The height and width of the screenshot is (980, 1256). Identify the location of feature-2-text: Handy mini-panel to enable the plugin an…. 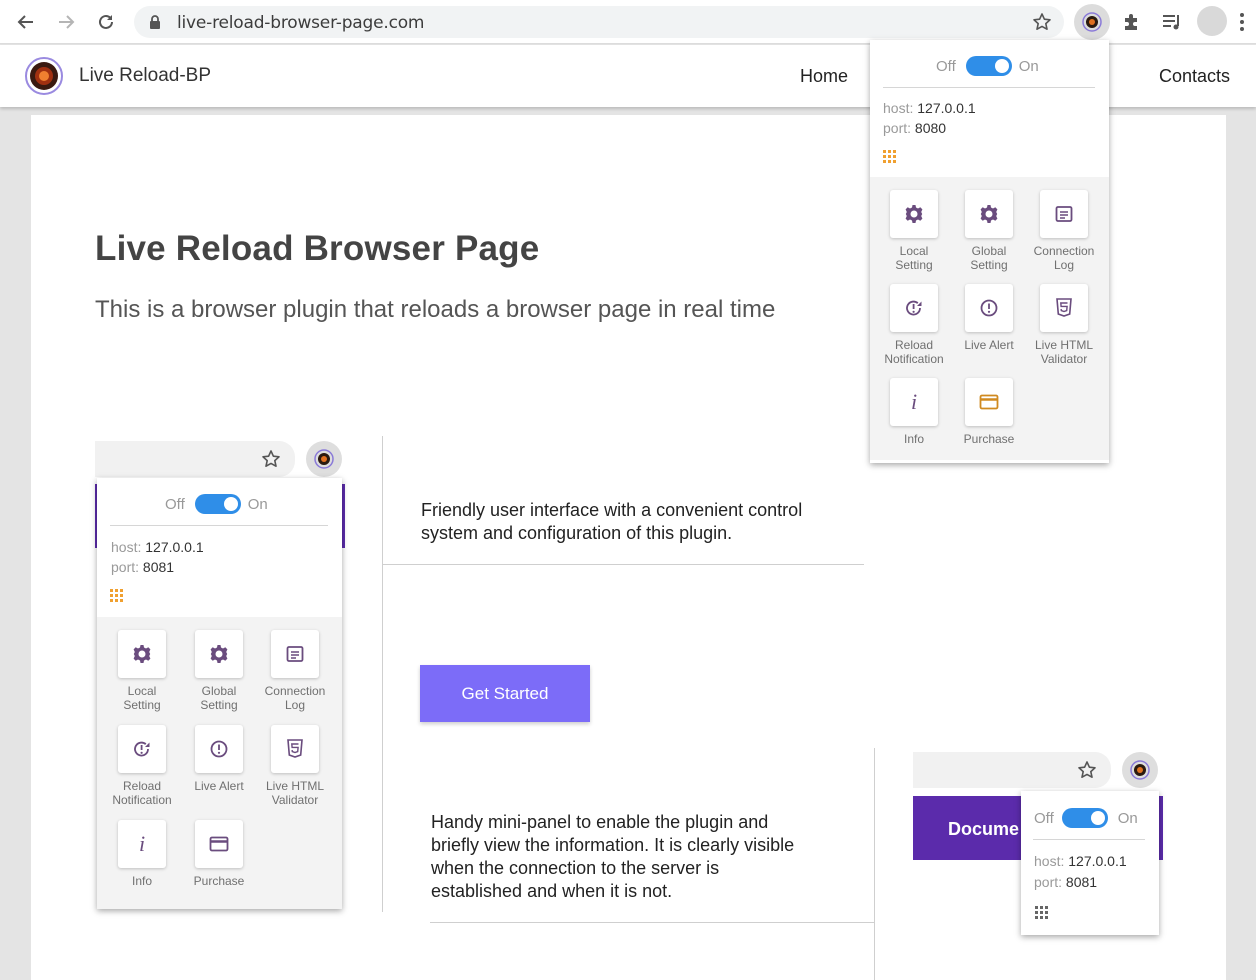
(612, 857).